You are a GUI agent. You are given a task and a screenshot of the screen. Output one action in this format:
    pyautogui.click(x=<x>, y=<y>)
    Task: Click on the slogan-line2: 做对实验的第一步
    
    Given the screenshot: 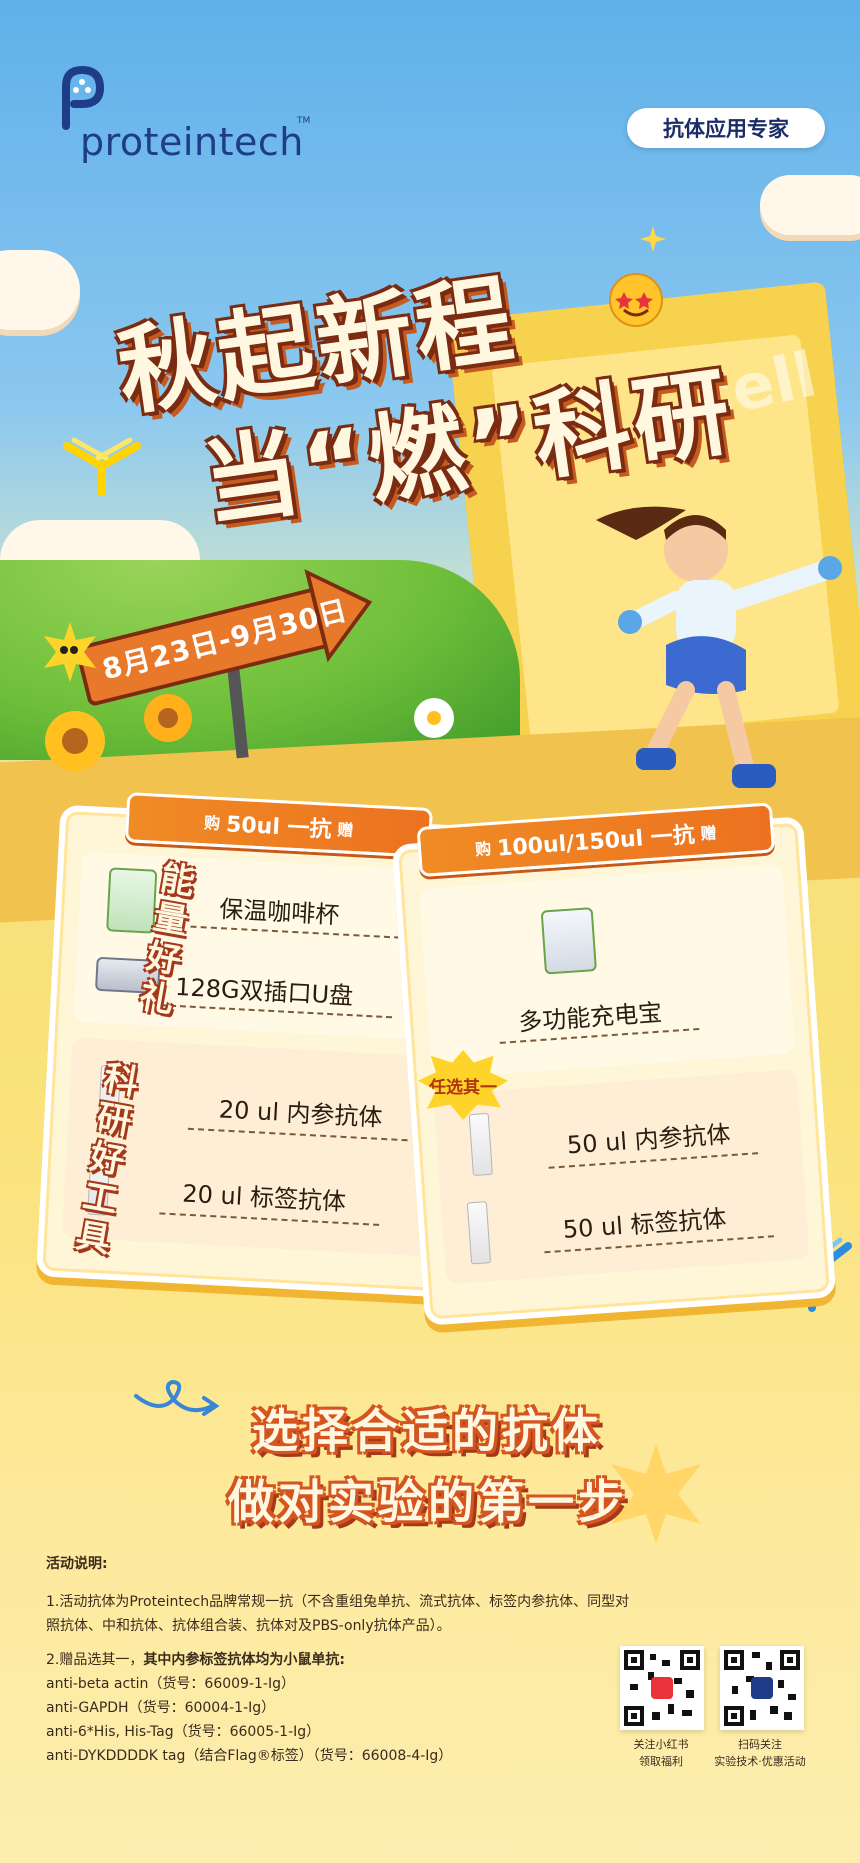 What is the action you would take?
    pyautogui.click(x=428, y=1502)
    